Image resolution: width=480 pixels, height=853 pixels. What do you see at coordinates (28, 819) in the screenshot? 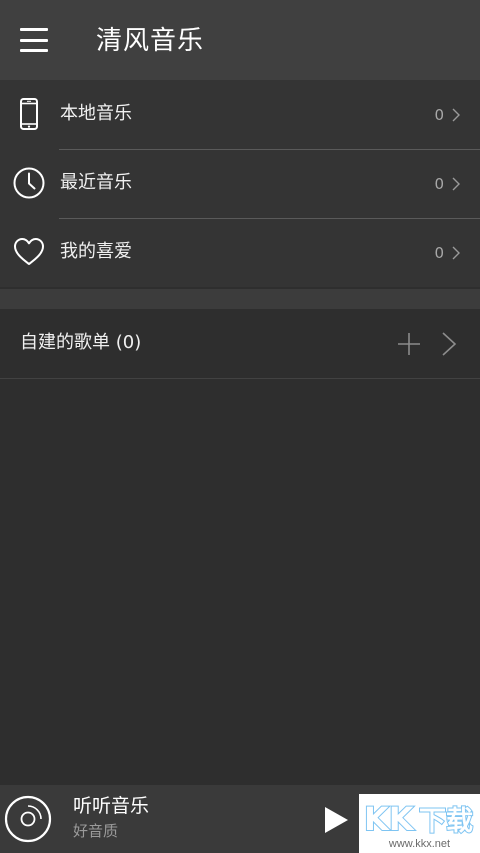
I see `disc-icon` at bounding box center [28, 819].